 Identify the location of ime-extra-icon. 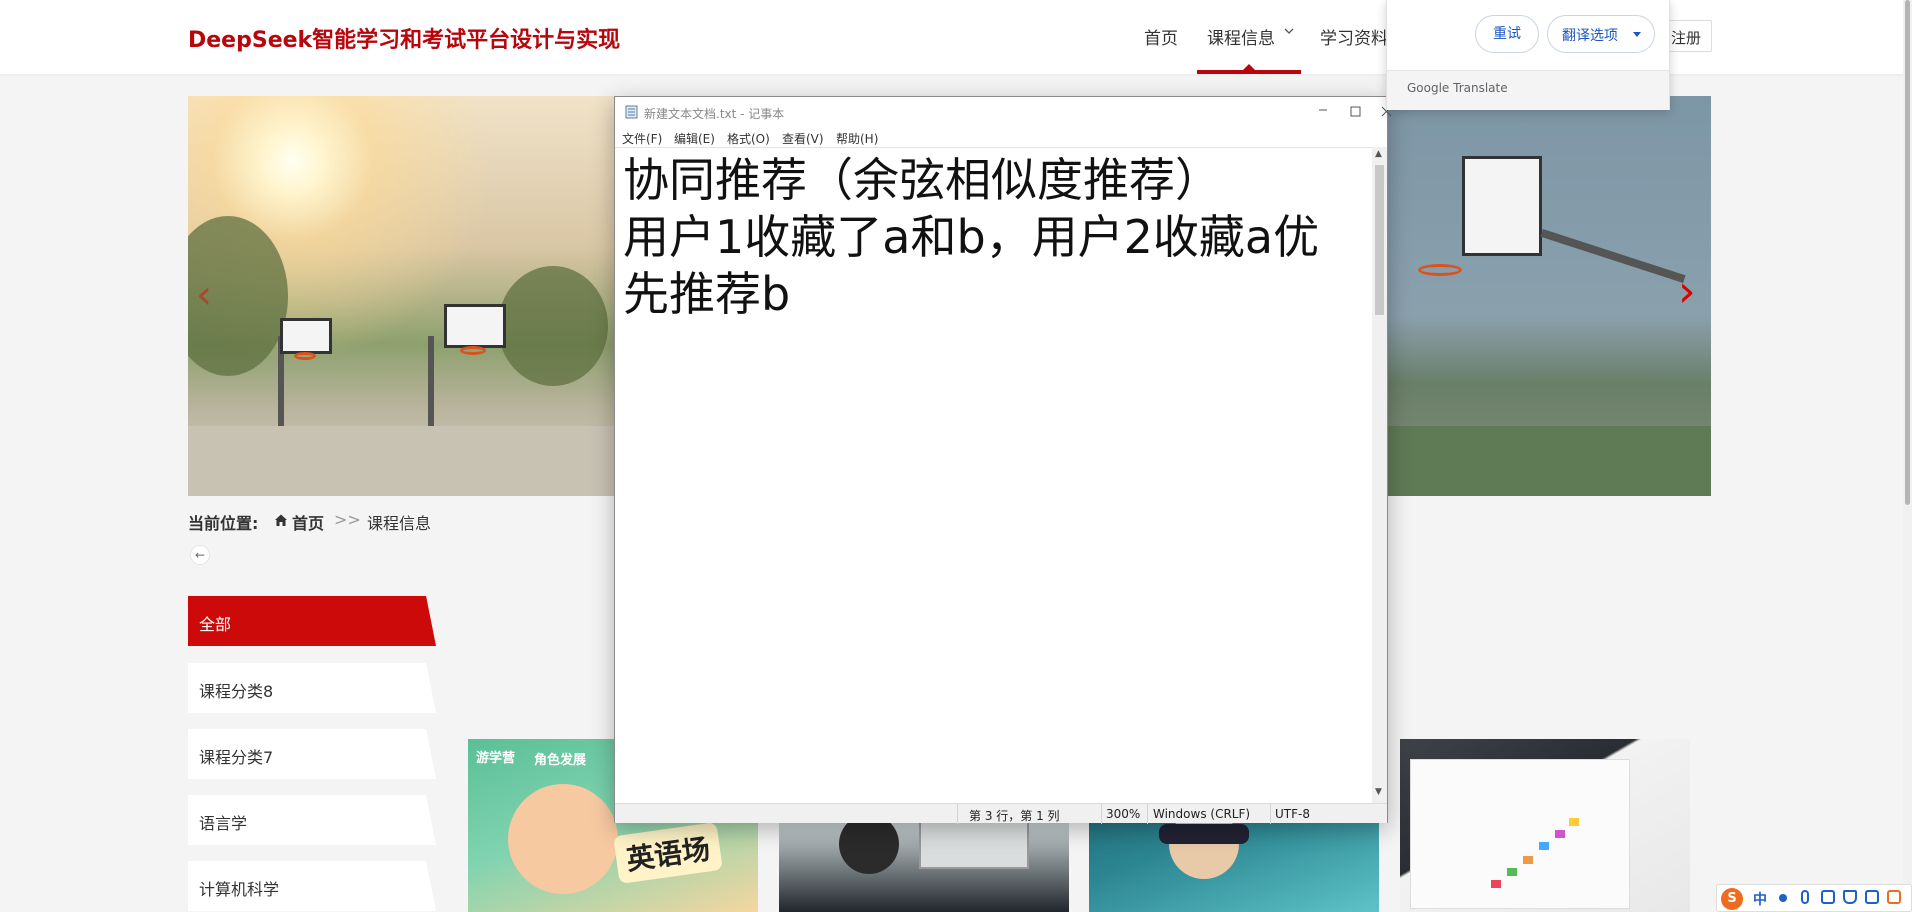
(1894, 897).